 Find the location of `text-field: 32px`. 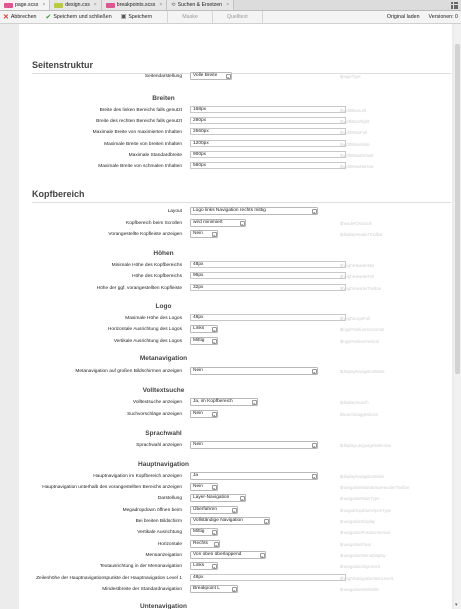

text-field: 32px is located at coordinates (268, 287).